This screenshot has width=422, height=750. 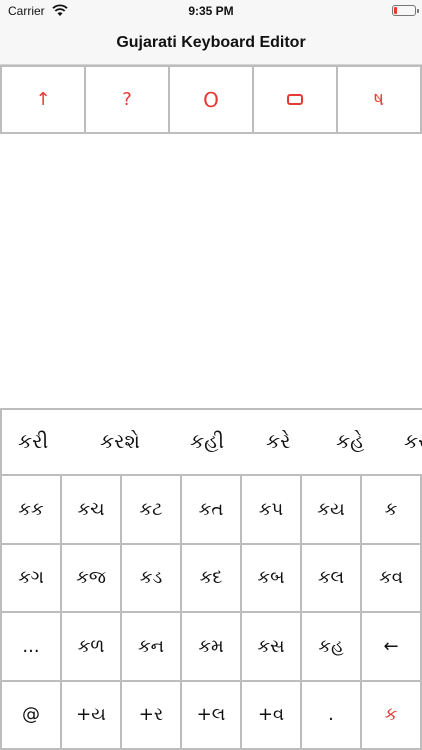 What do you see at coordinates (212, 715) in the screenshot?
I see `key: +લ` at bounding box center [212, 715].